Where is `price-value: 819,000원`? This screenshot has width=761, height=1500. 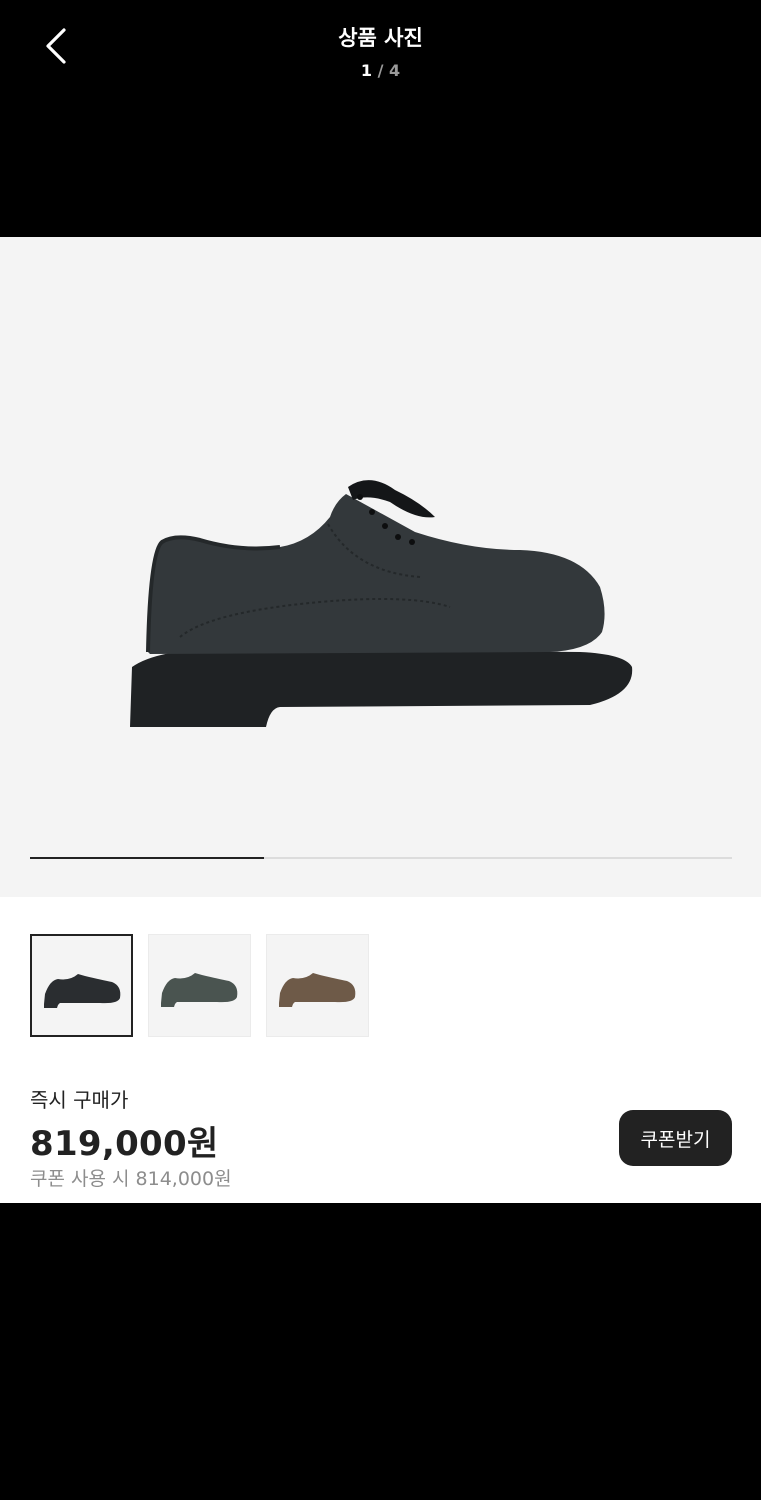
price-value: 819,000원 is located at coordinates (124, 1144).